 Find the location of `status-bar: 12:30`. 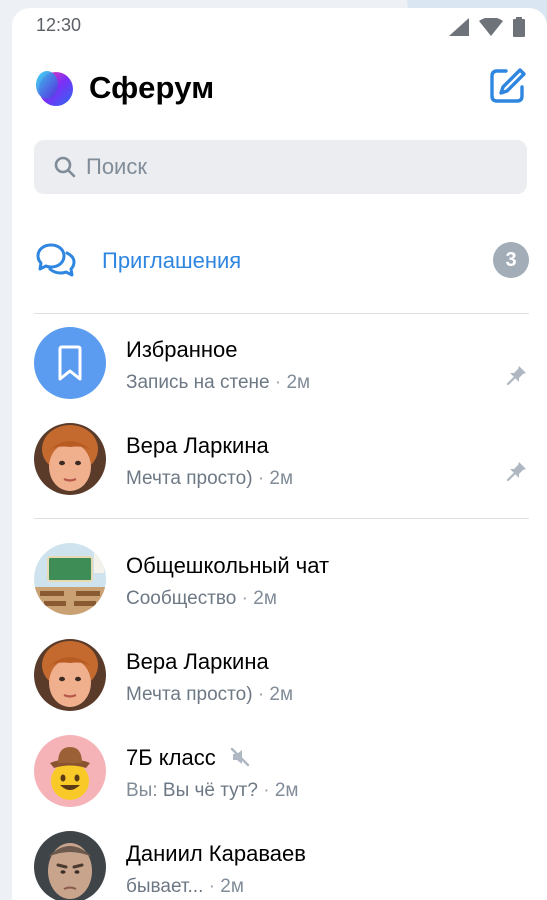

status-bar: 12:30 is located at coordinates (279, 26).